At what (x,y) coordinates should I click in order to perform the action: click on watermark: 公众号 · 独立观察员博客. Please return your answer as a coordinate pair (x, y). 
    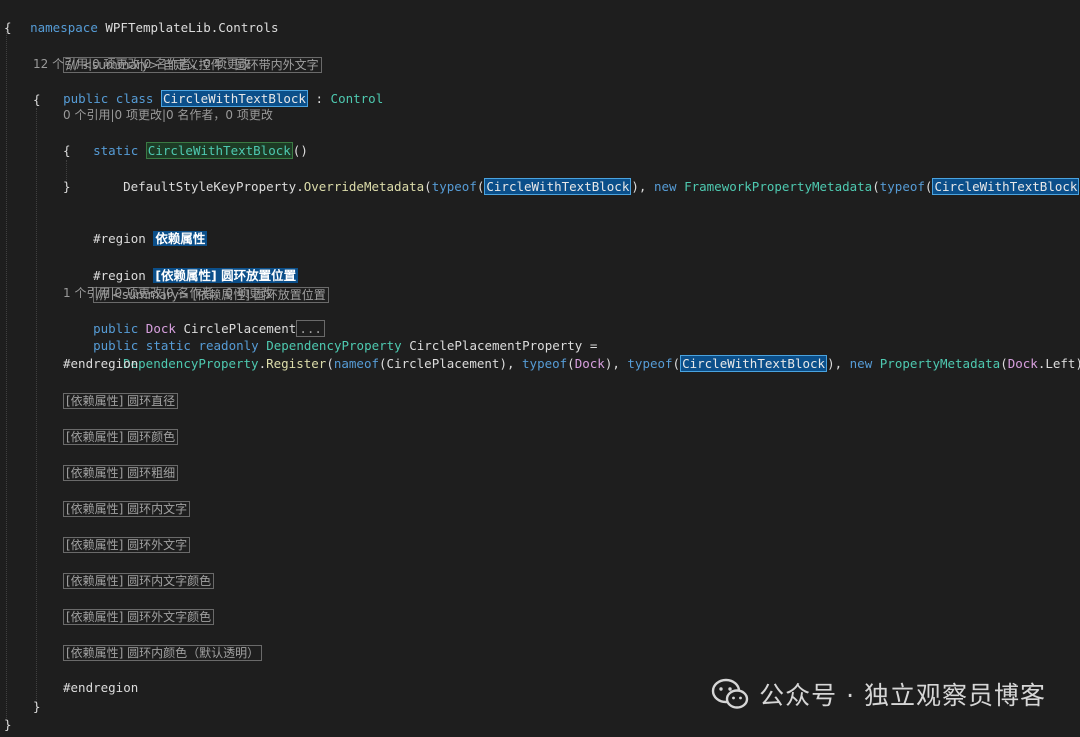
    Looking at the image, I should click on (878, 694).